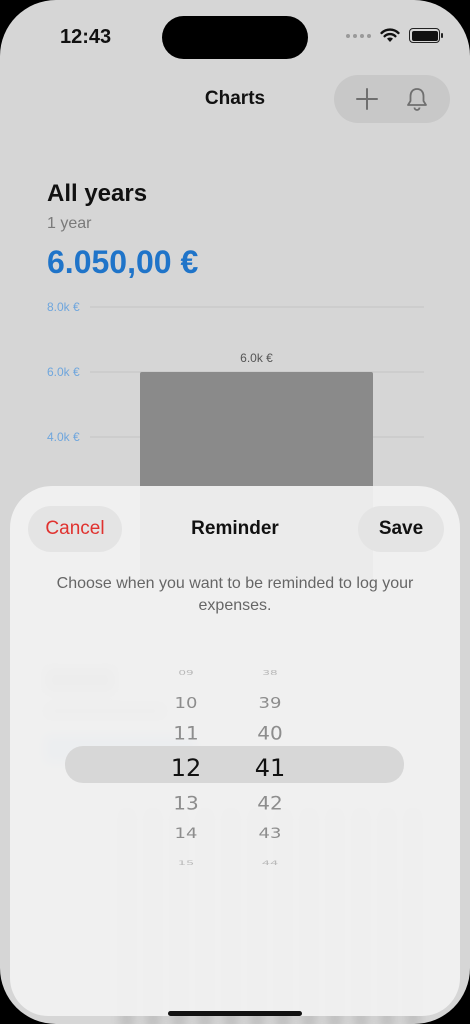 The width and height of the screenshot is (470, 1024). What do you see at coordinates (186, 703) in the screenshot?
I see `hour-option: 10` at bounding box center [186, 703].